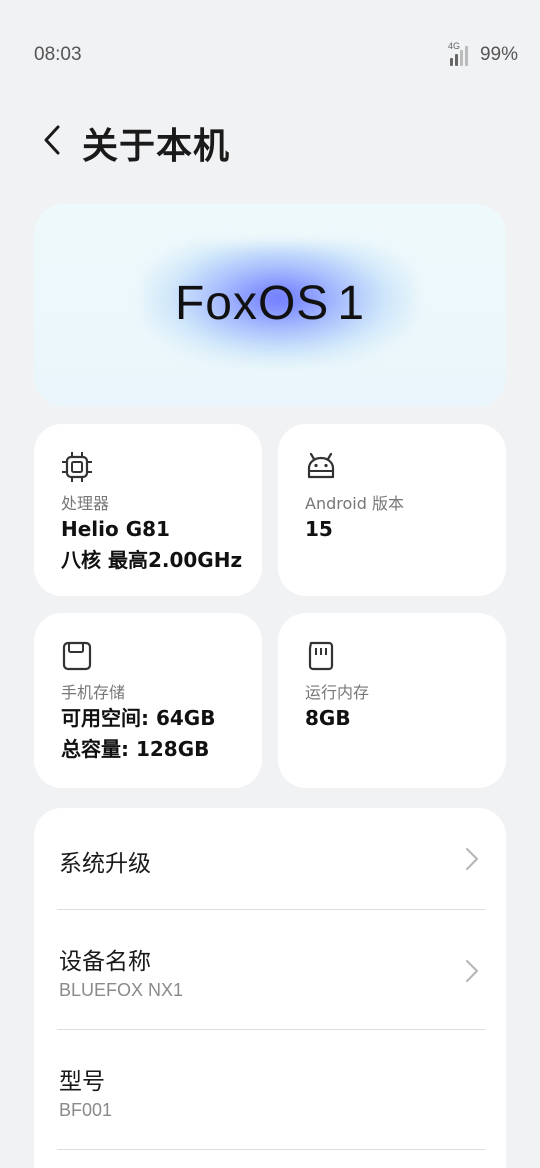  What do you see at coordinates (321, 465) in the screenshot?
I see `android-icon` at bounding box center [321, 465].